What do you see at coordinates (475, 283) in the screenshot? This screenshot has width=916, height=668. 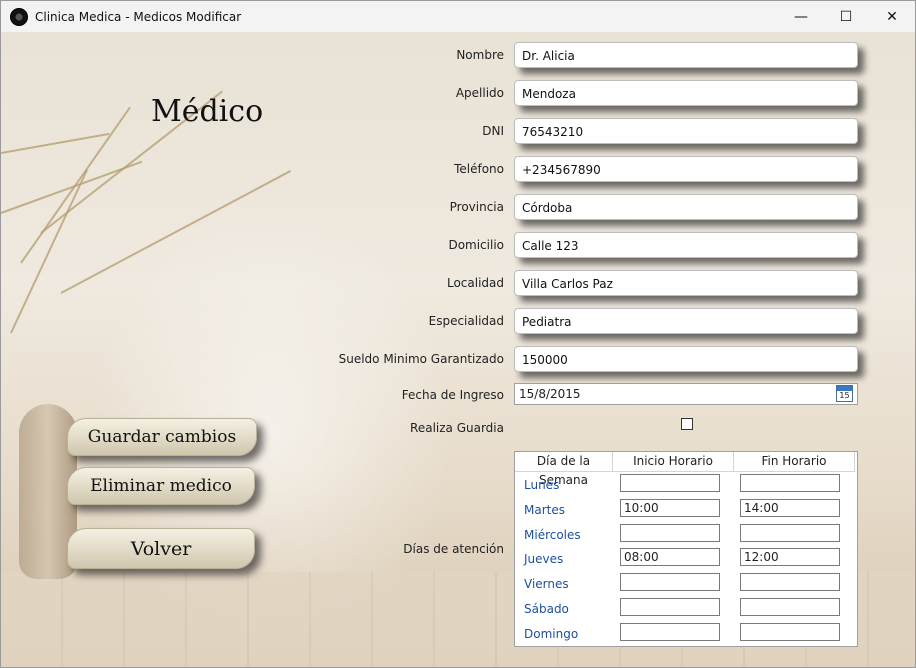 I see `localidad-label: Localidad` at bounding box center [475, 283].